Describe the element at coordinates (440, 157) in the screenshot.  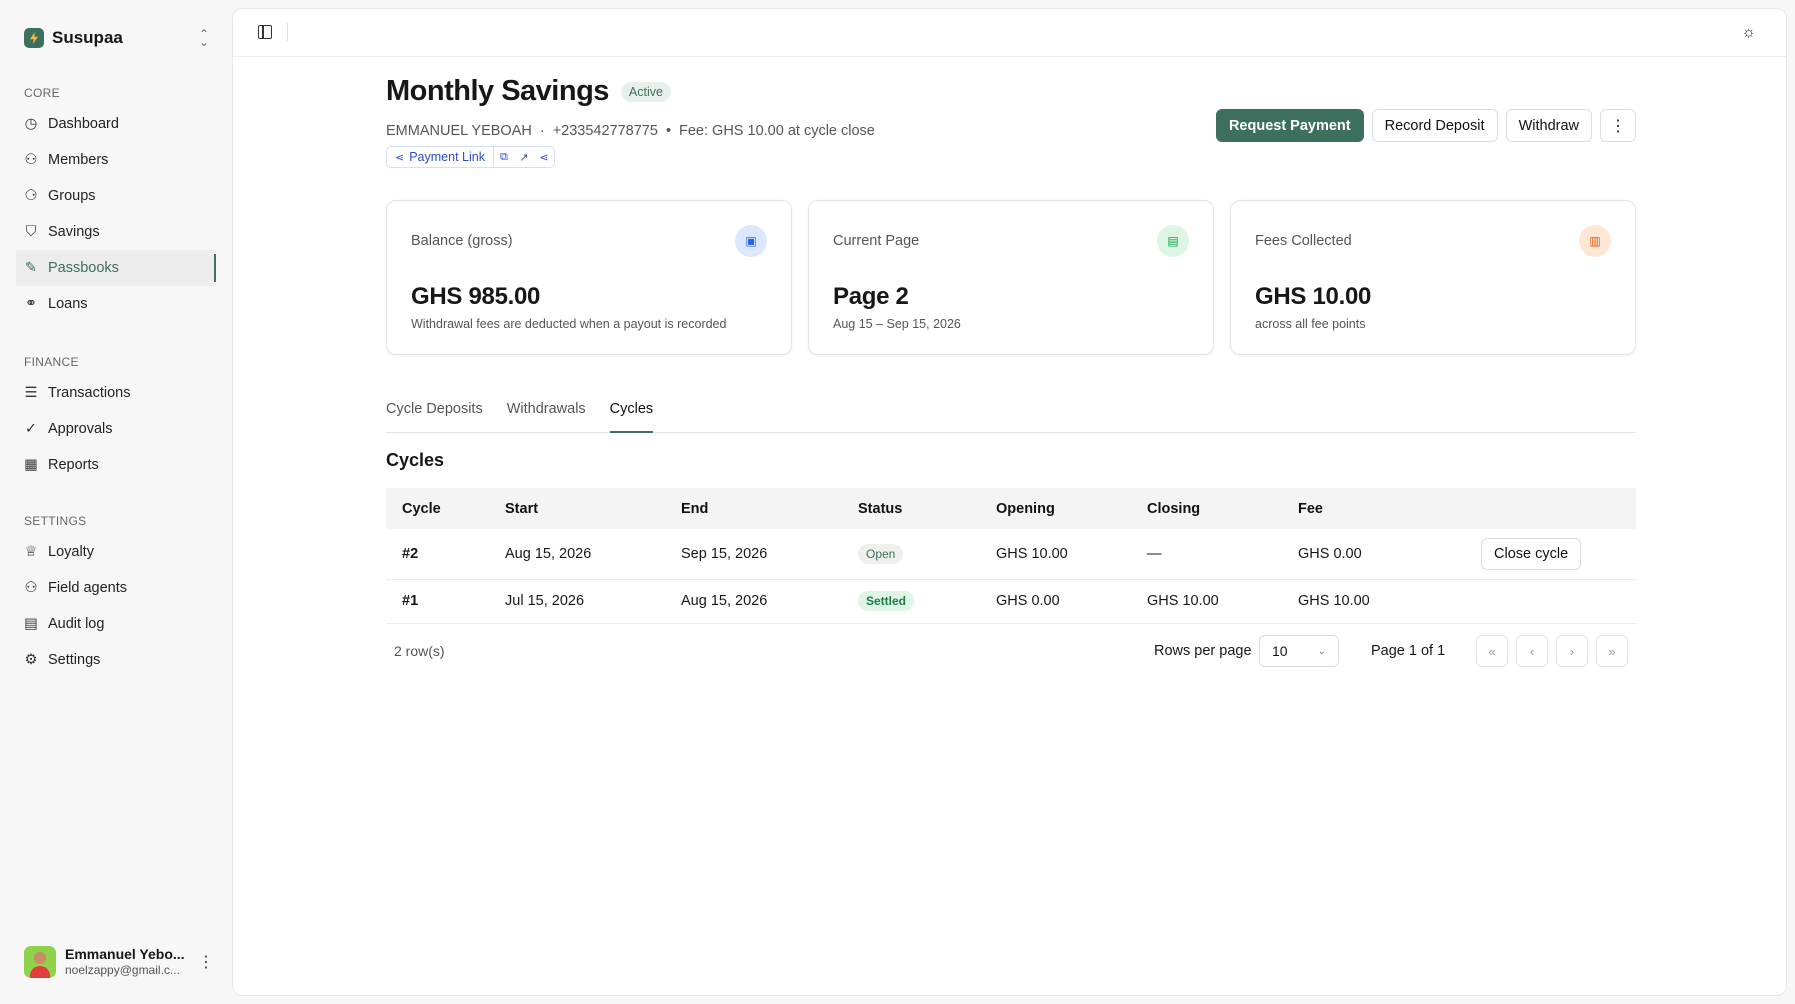
I see `payment-link-button: ⋖ Payment Link` at that location.